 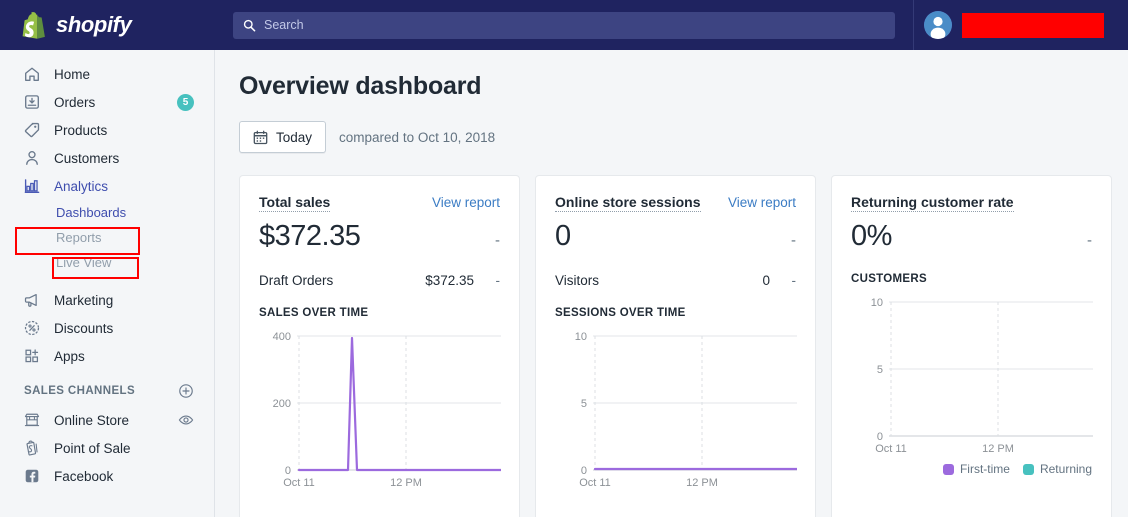 What do you see at coordinates (107, 420) in the screenshot?
I see `sidebar-item-online-store: Online Store` at bounding box center [107, 420].